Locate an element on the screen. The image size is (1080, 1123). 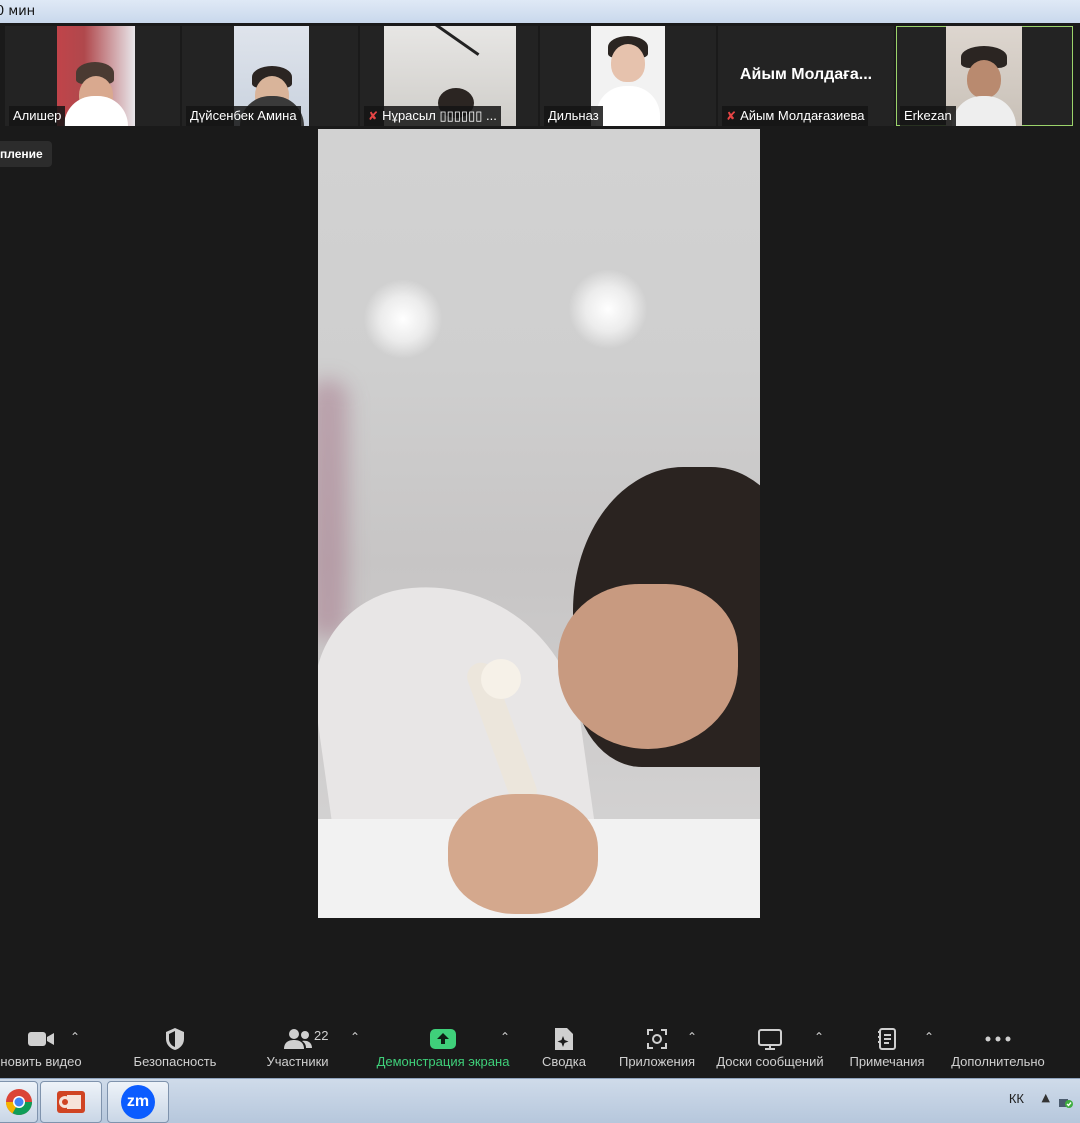
windows-taskbar: zm КК ▲ is located at coordinates (540, 1100).